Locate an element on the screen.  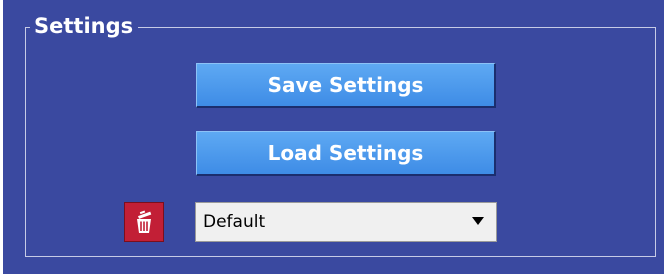
trash-icon is located at coordinates (144, 221).